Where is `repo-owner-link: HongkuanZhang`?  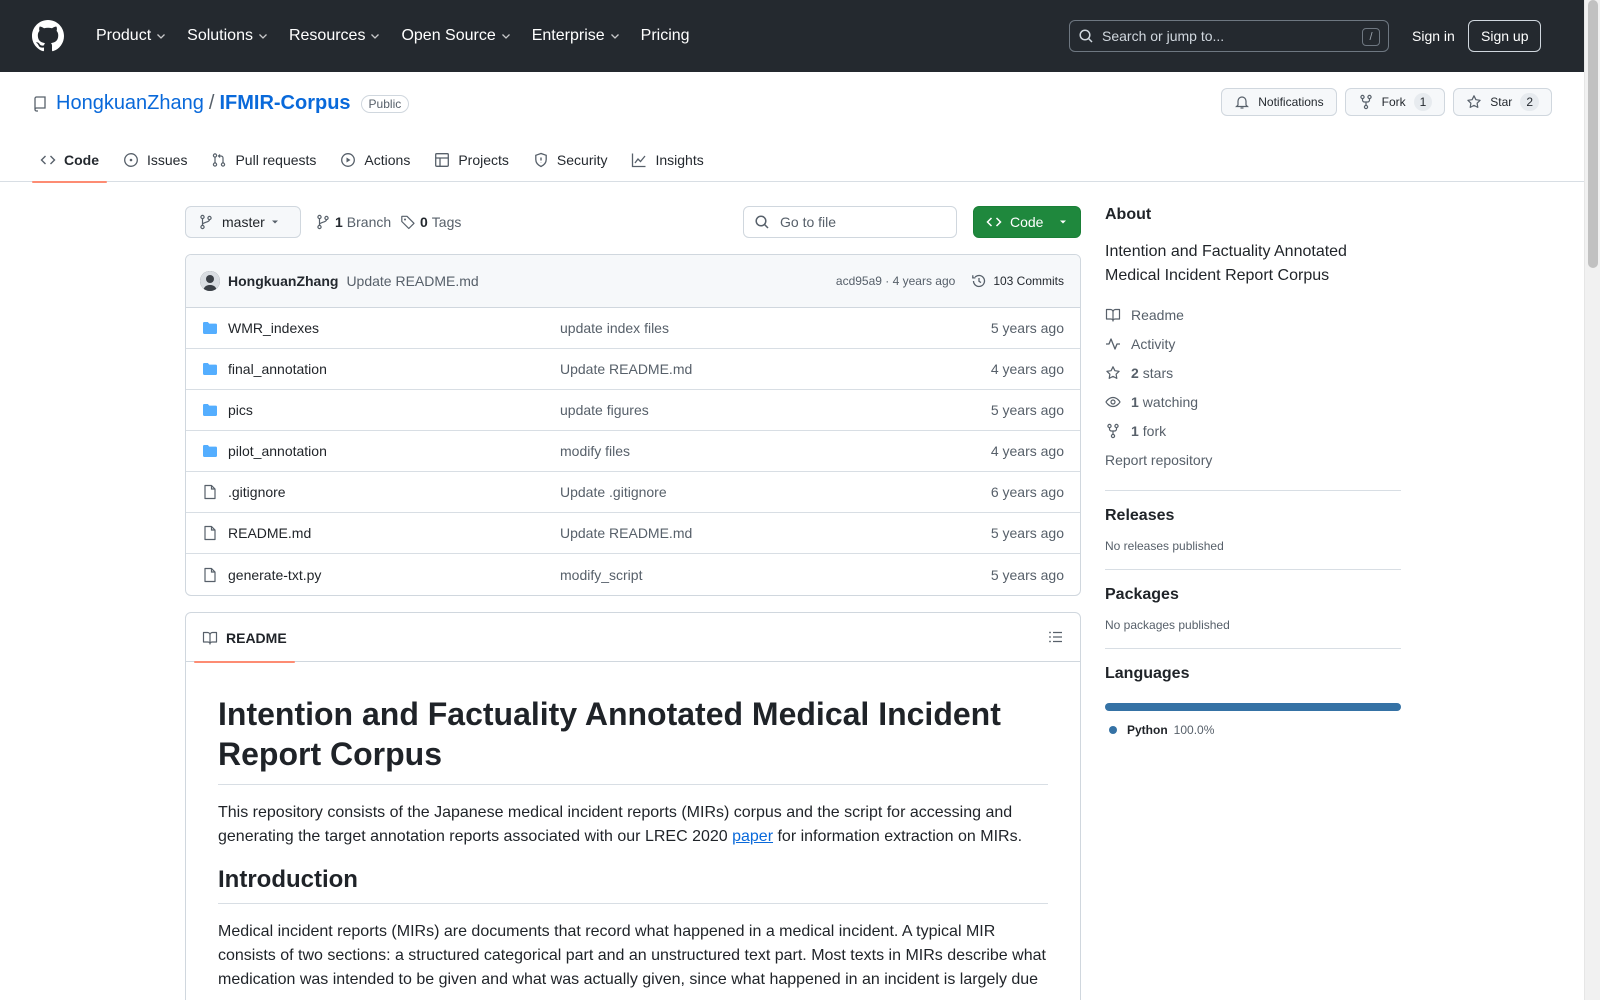
repo-owner-link: HongkuanZhang is located at coordinates (130, 103).